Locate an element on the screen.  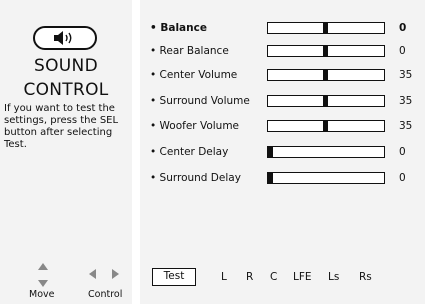
setting-row: • Surround Delay 0 is located at coordinates (285, 178).